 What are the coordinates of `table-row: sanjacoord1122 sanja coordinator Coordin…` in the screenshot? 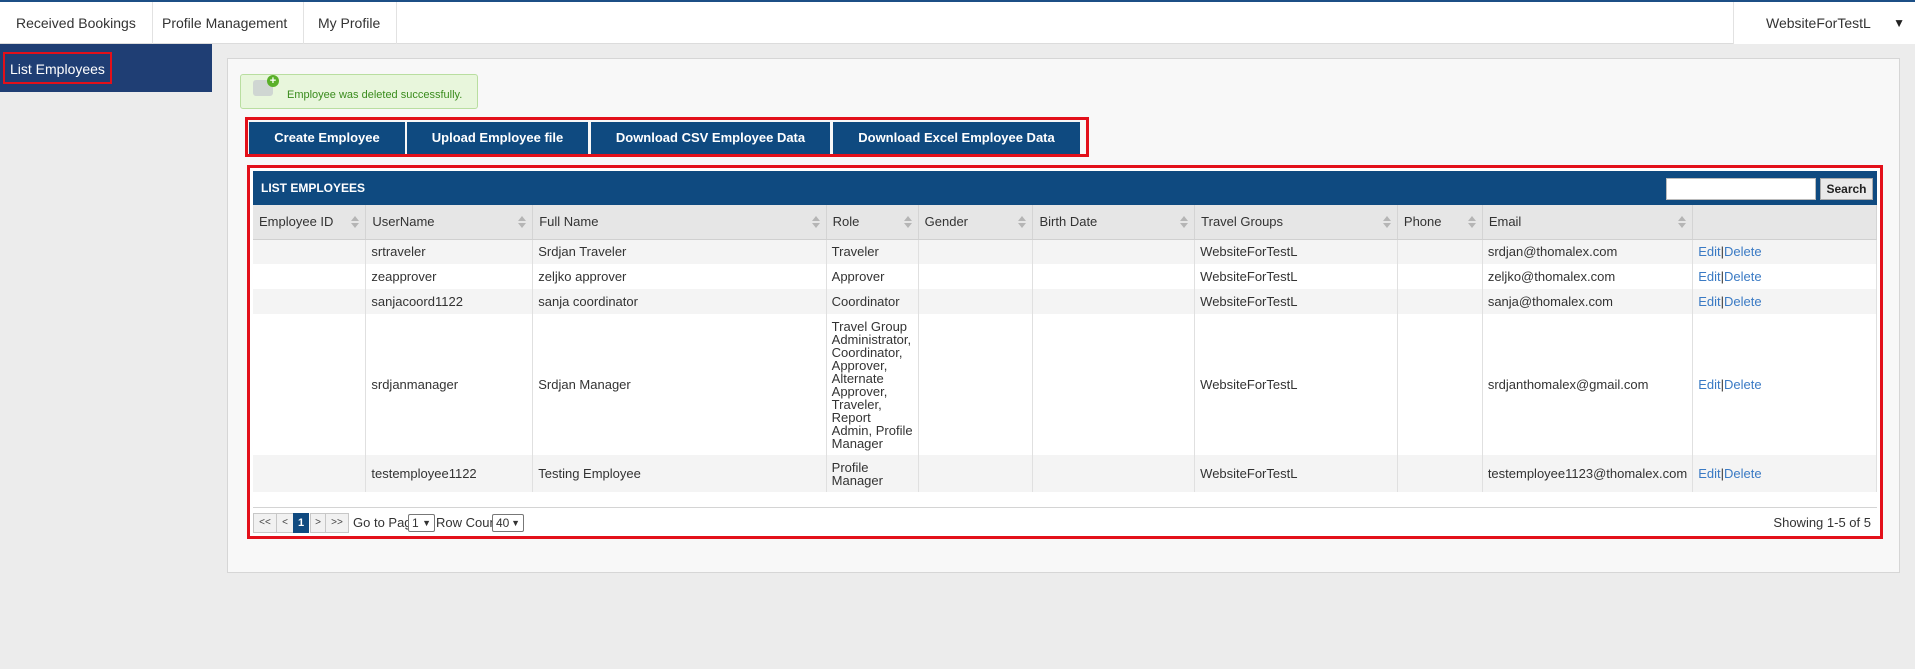 It's located at (1065, 301).